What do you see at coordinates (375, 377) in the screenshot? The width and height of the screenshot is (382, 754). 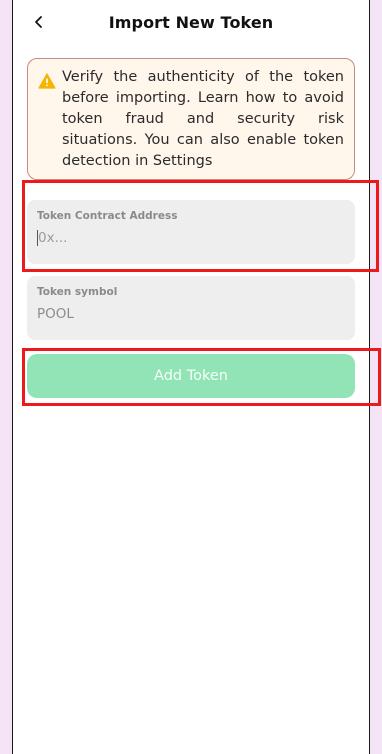 I see `right-edge` at bounding box center [375, 377].